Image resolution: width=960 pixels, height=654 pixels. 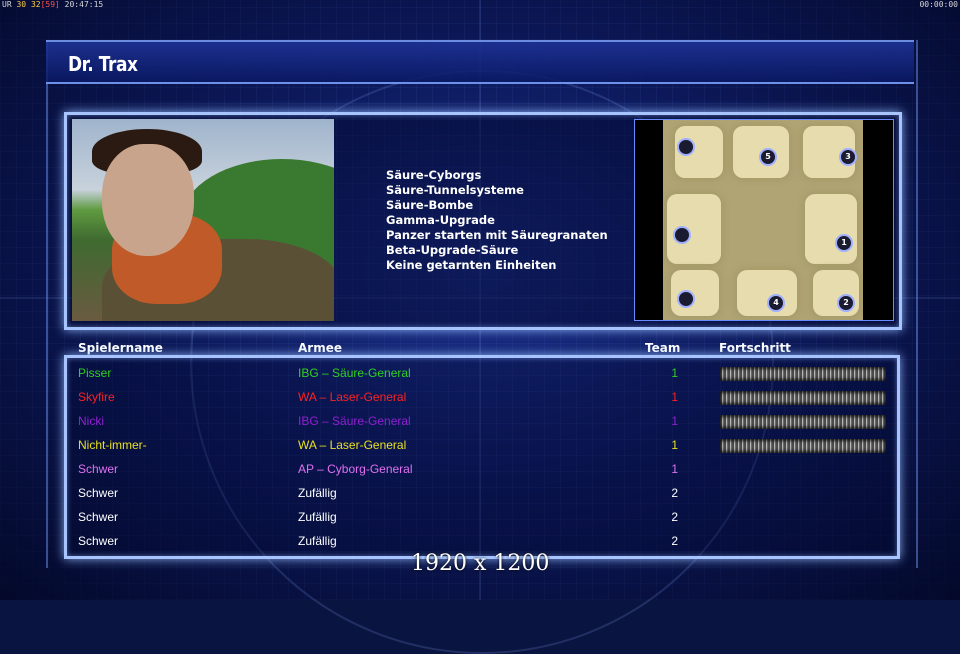 I want to click on general-portrait, so click(x=203, y=220).